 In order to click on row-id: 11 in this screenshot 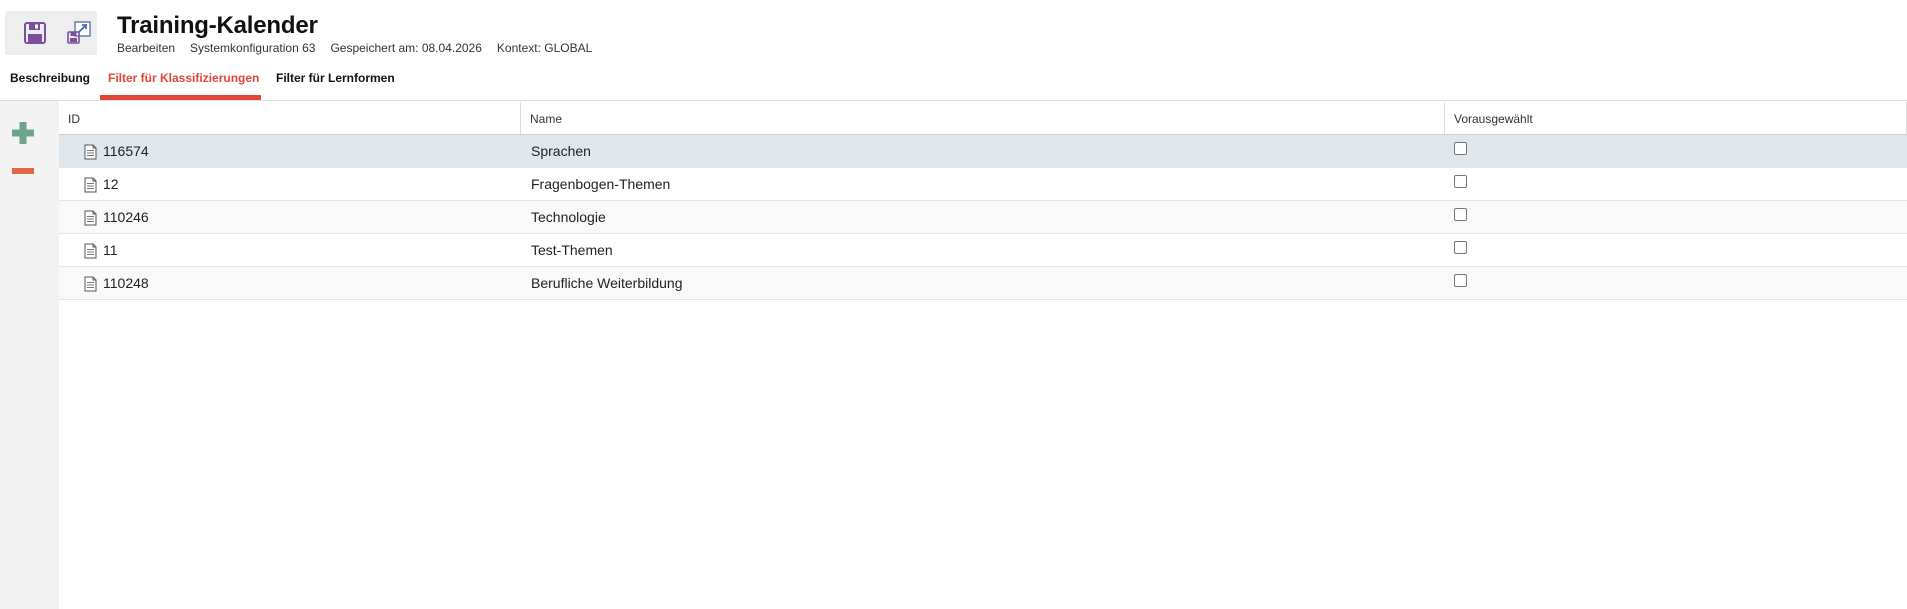, I will do `click(110, 250)`.